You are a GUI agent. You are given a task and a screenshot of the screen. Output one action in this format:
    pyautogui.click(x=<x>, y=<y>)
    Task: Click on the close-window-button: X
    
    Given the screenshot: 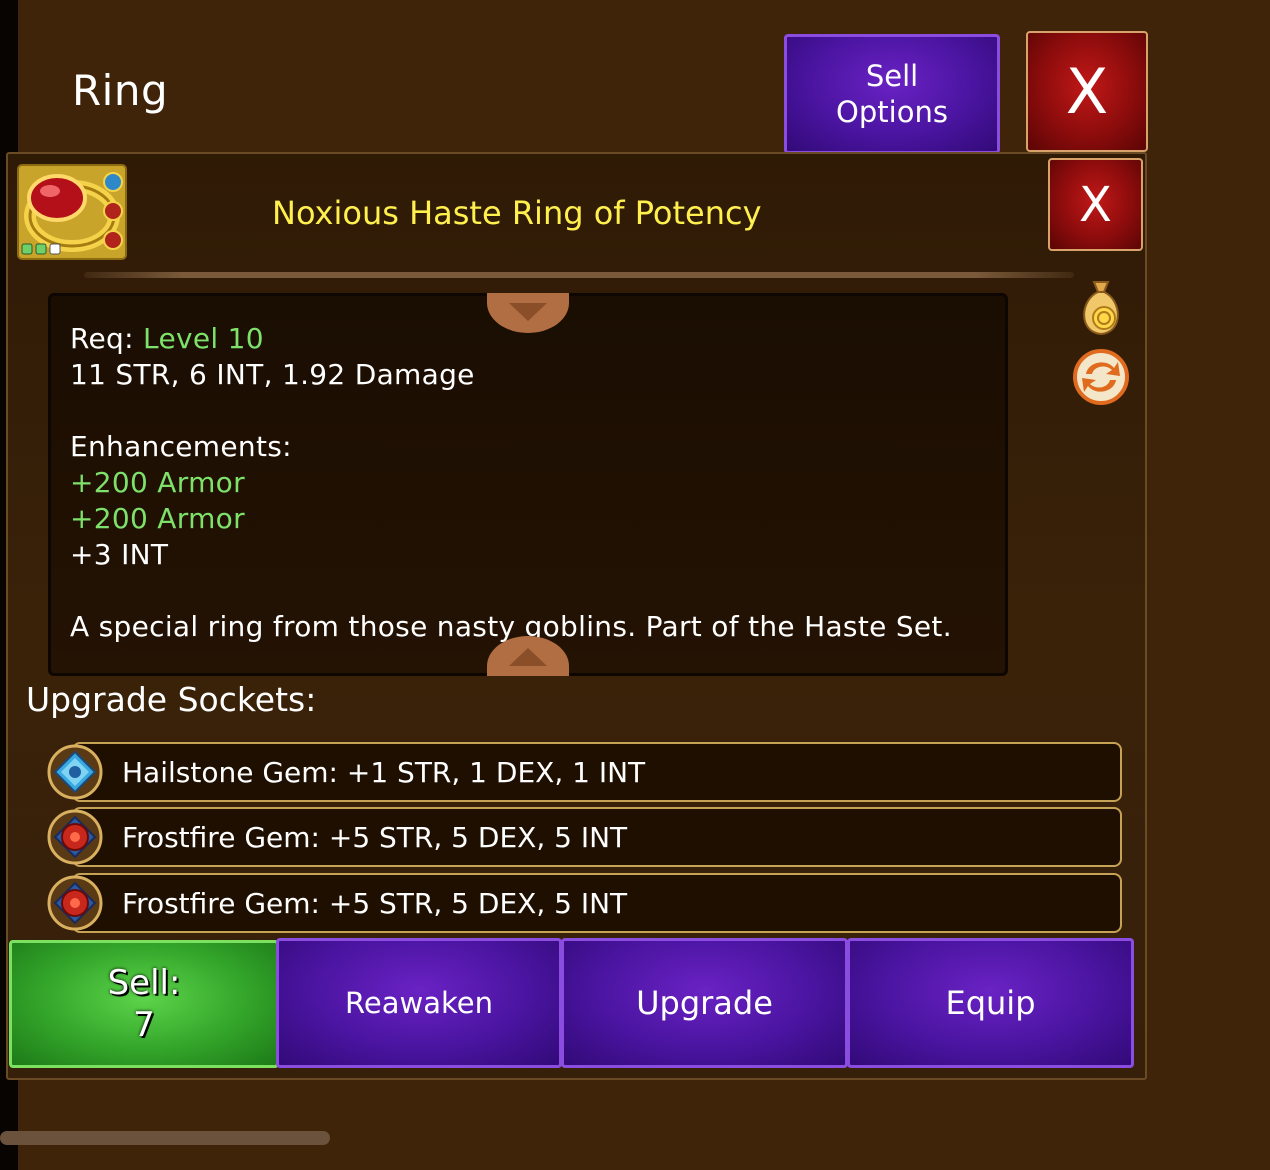 What is the action you would take?
    pyautogui.click(x=1087, y=91)
    